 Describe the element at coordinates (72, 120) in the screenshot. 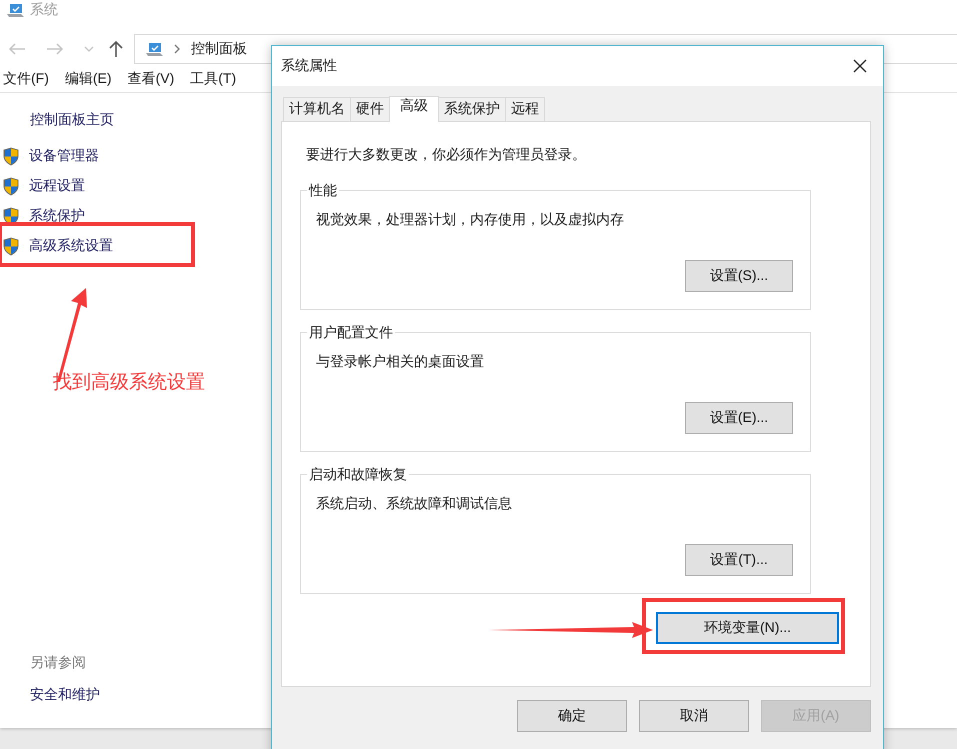

I see `sidebar-link: 控制面板主页` at that location.